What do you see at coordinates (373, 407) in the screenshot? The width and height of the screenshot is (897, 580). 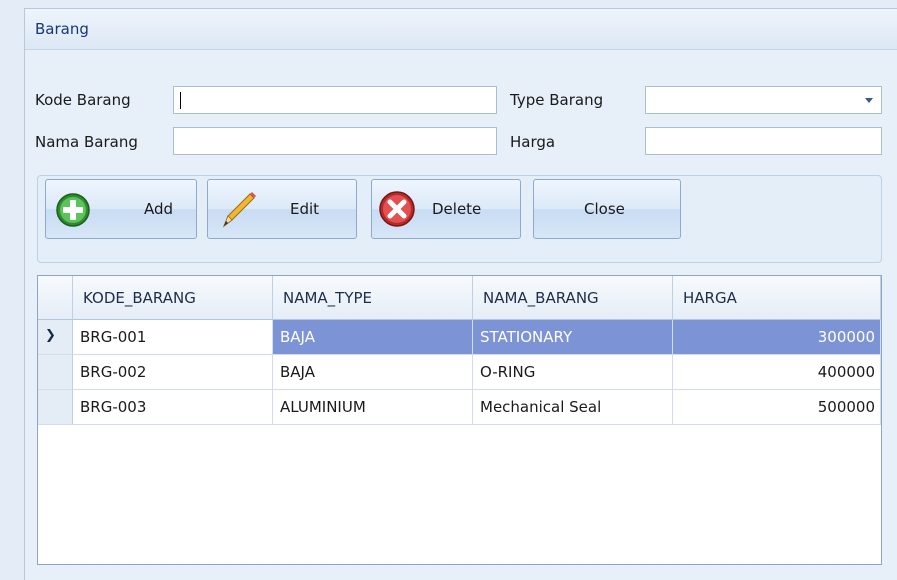 I see `table-cell: ALUMINIUM` at bounding box center [373, 407].